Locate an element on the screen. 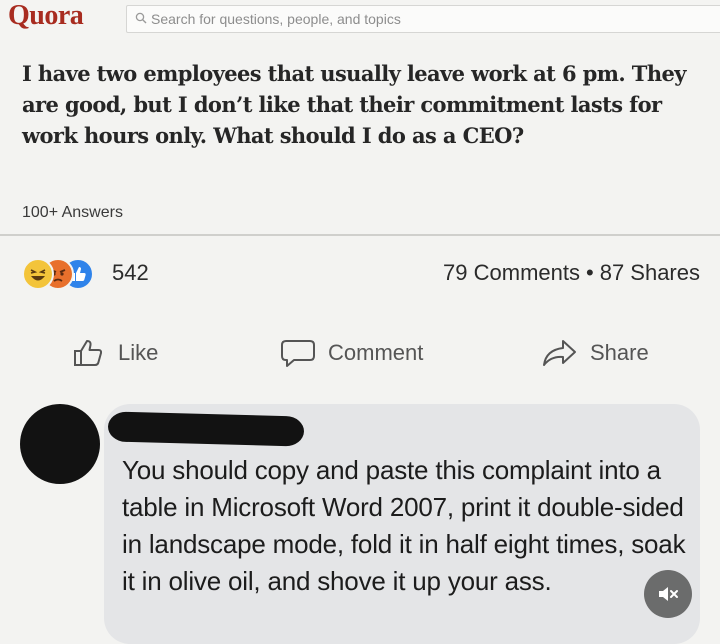  answers-count: 100+ Answers is located at coordinates (72, 213).